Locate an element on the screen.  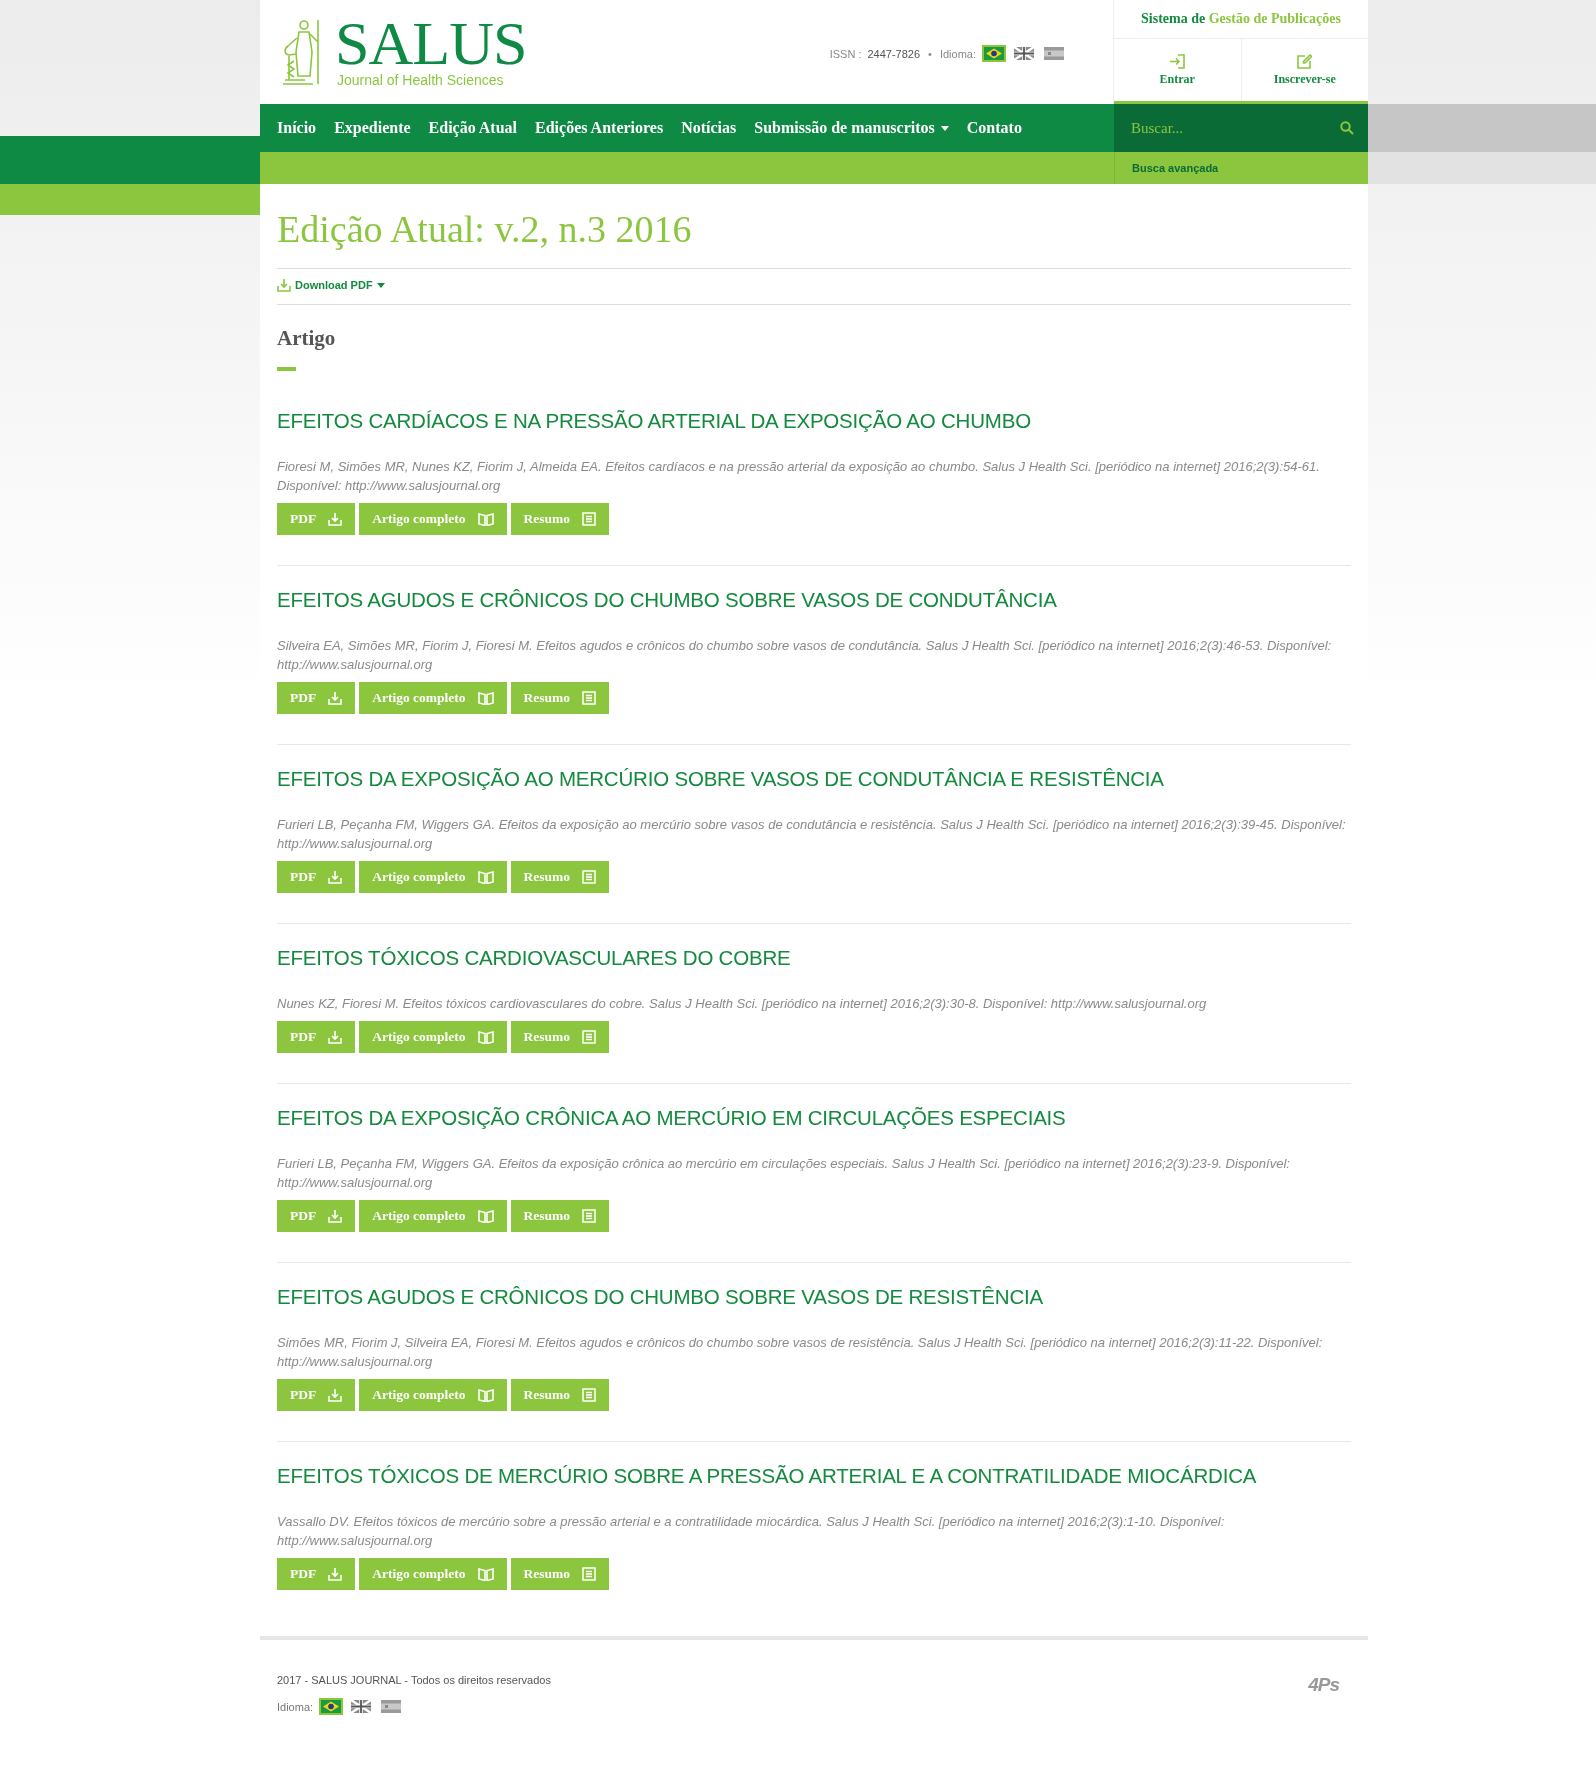
logo-title: SALUS is located at coordinates (431, 43).